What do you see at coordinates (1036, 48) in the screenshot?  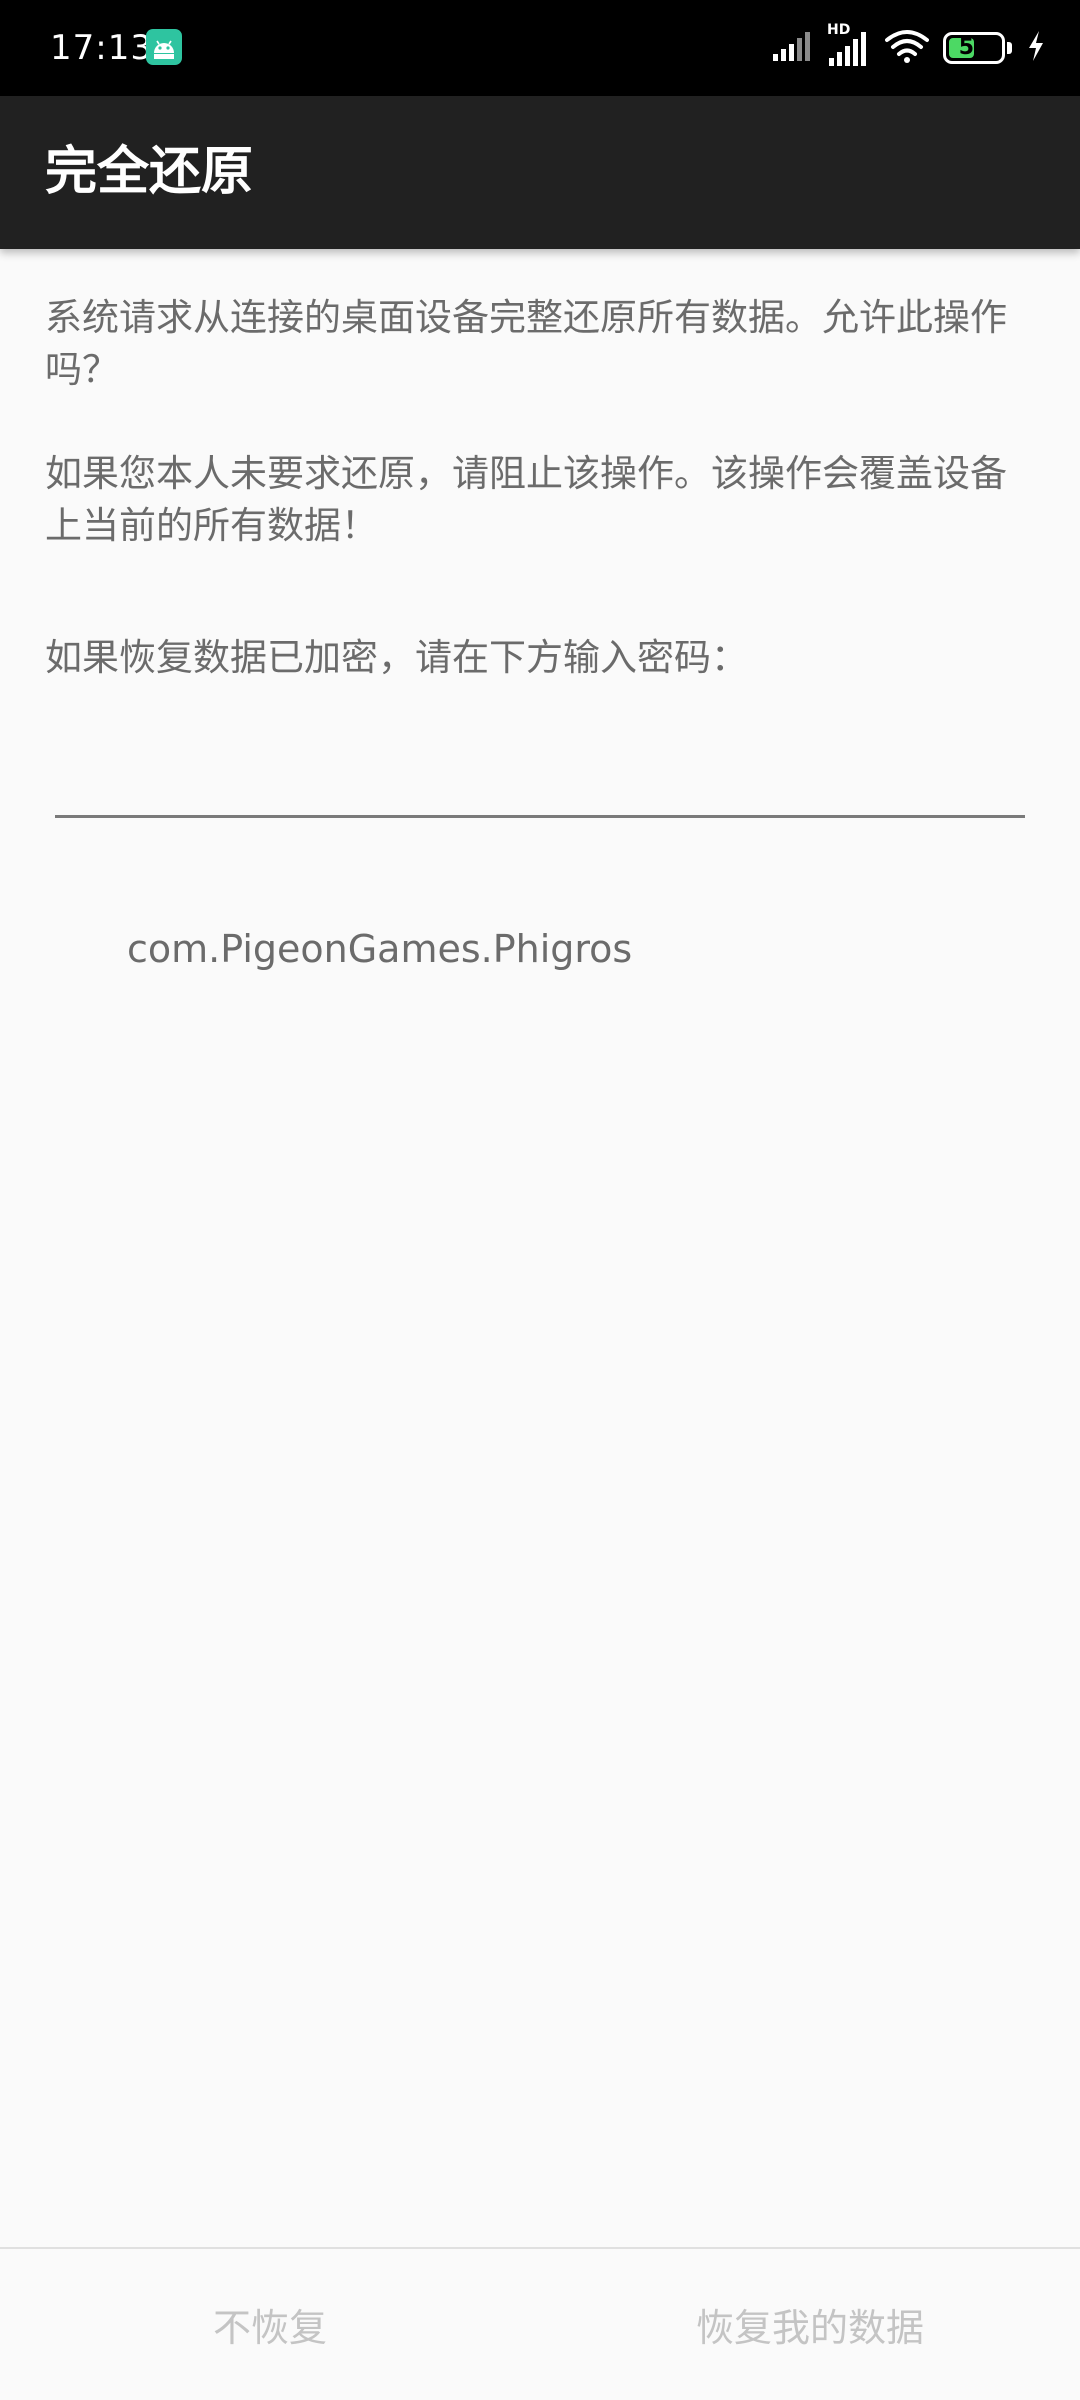 I see `charging-icon` at bounding box center [1036, 48].